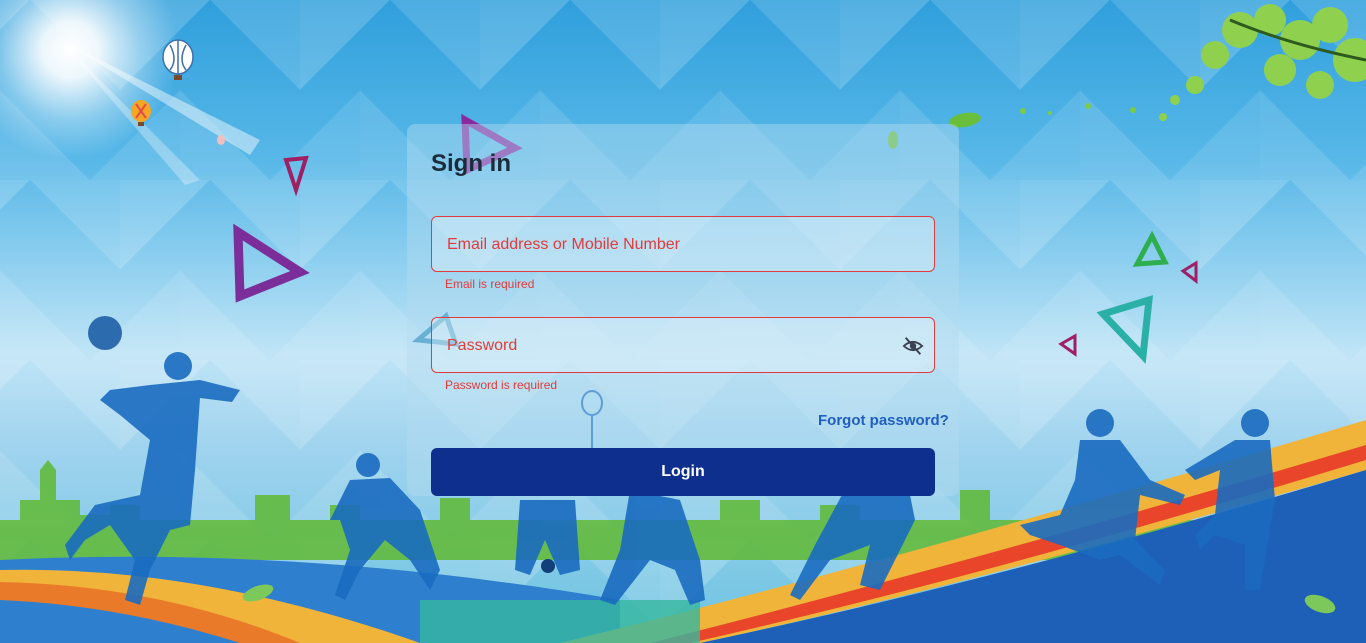 Image resolution: width=1366 pixels, height=643 pixels. I want to click on password-input, so click(667, 346).